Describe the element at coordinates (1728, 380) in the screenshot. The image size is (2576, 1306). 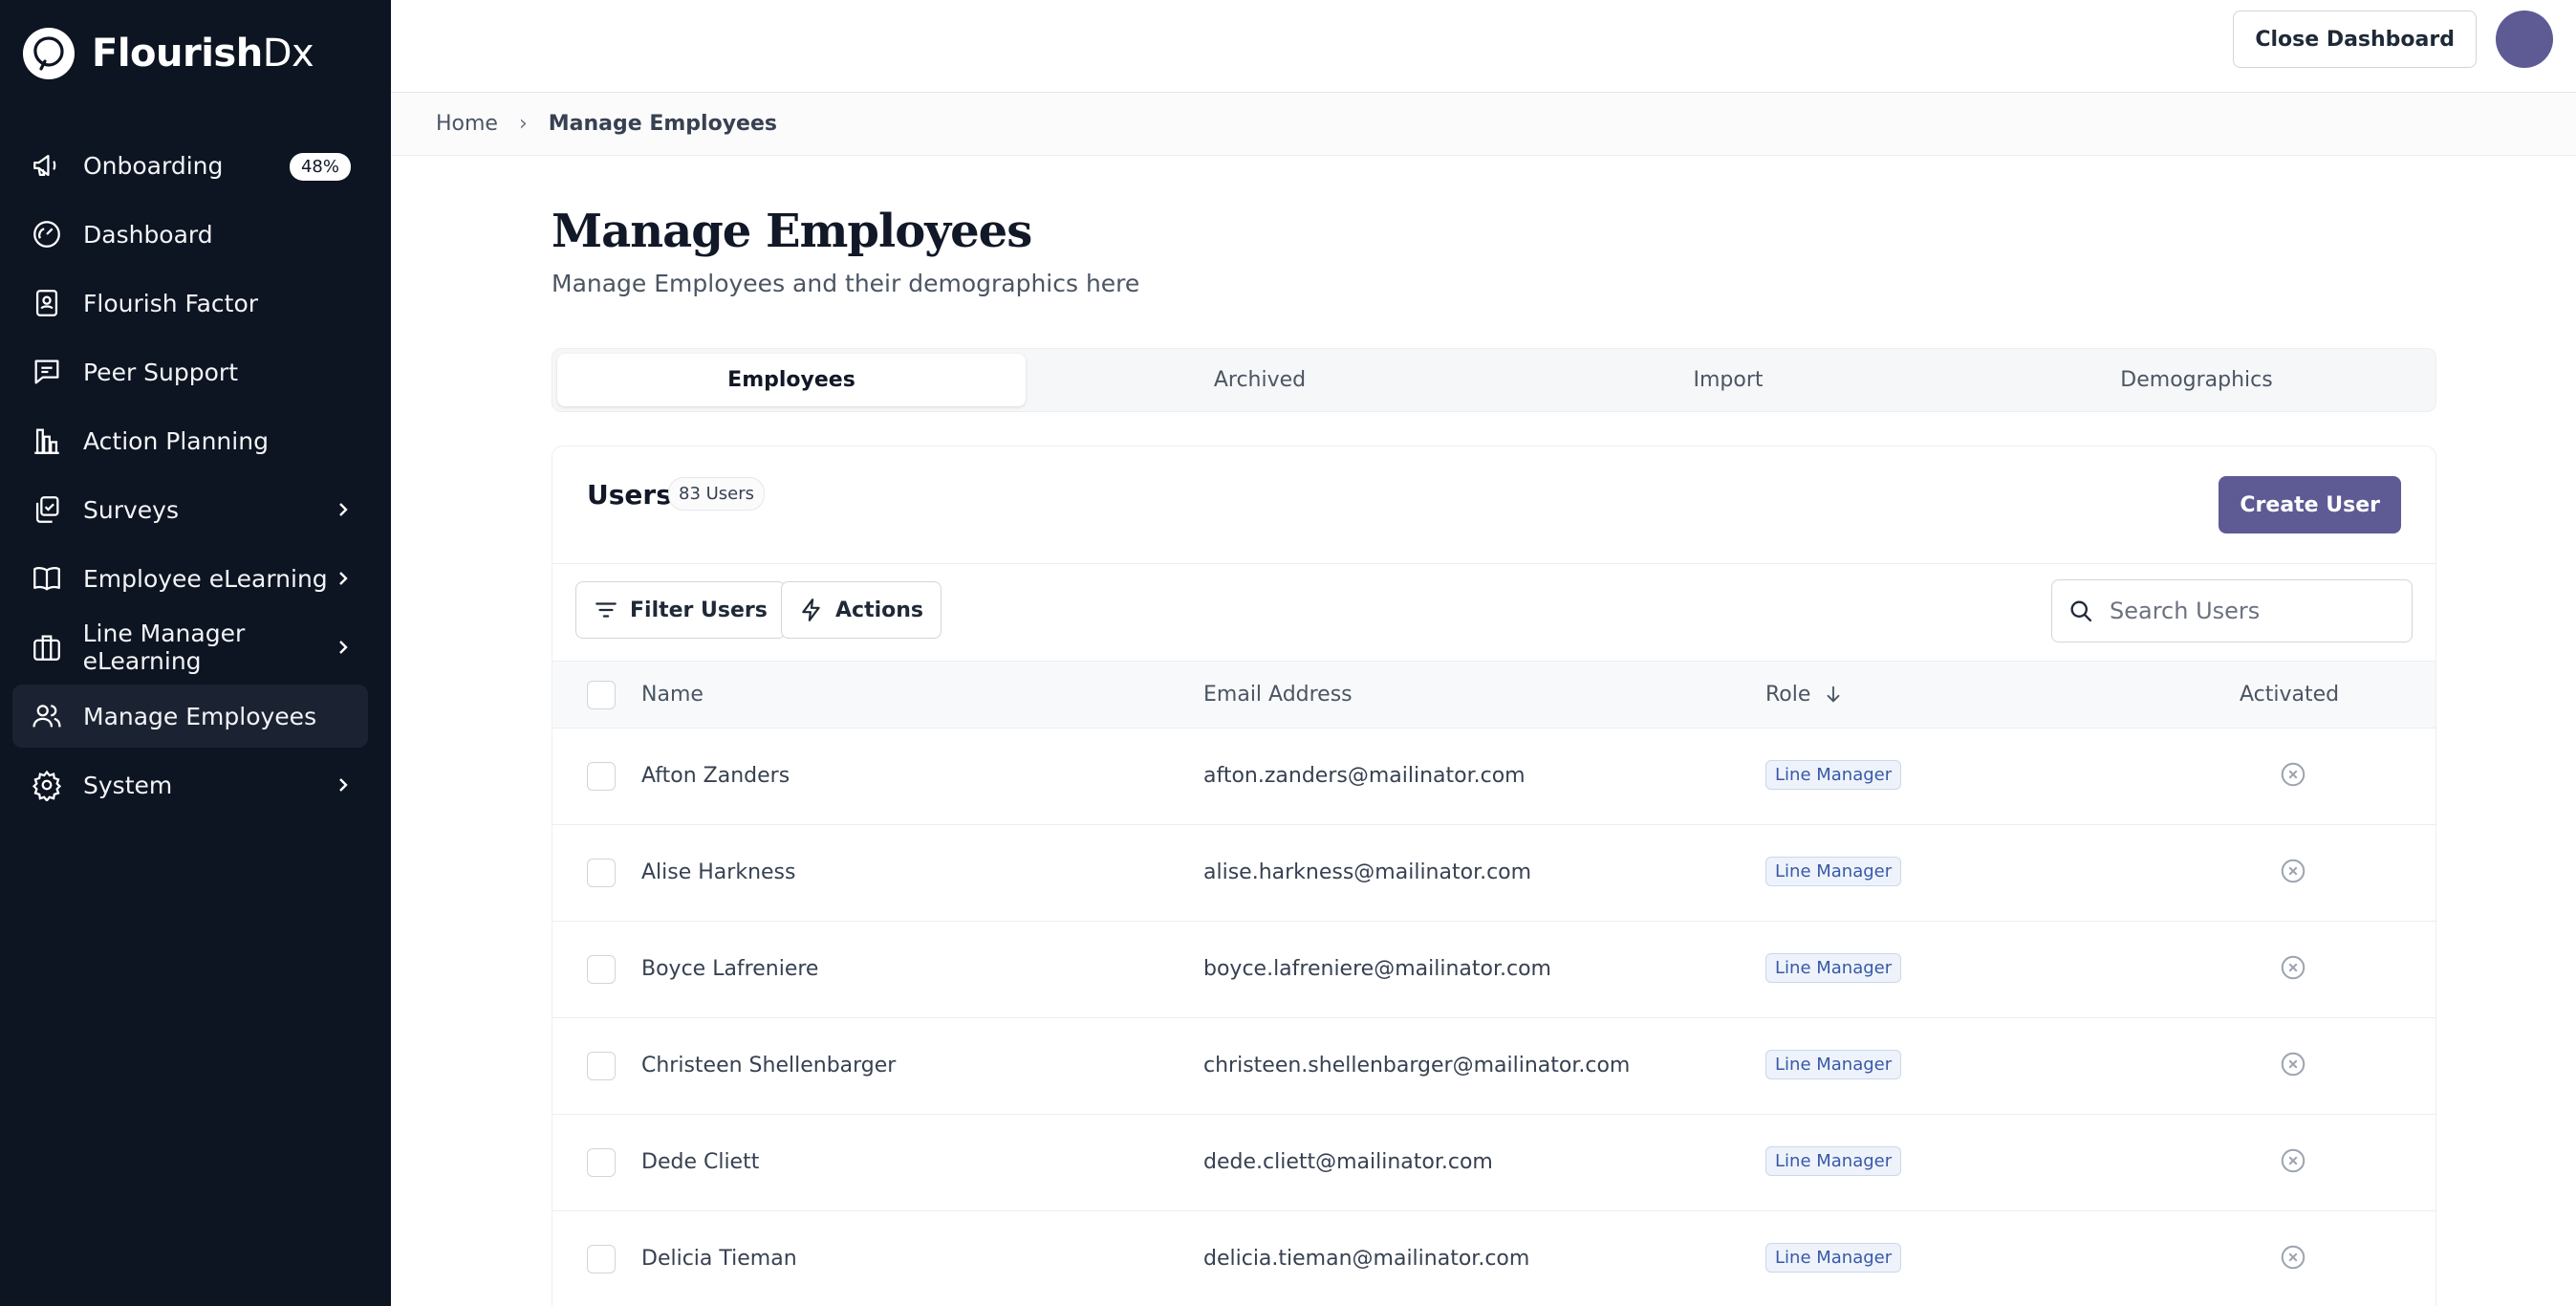
I see `tab-import: Import` at that location.